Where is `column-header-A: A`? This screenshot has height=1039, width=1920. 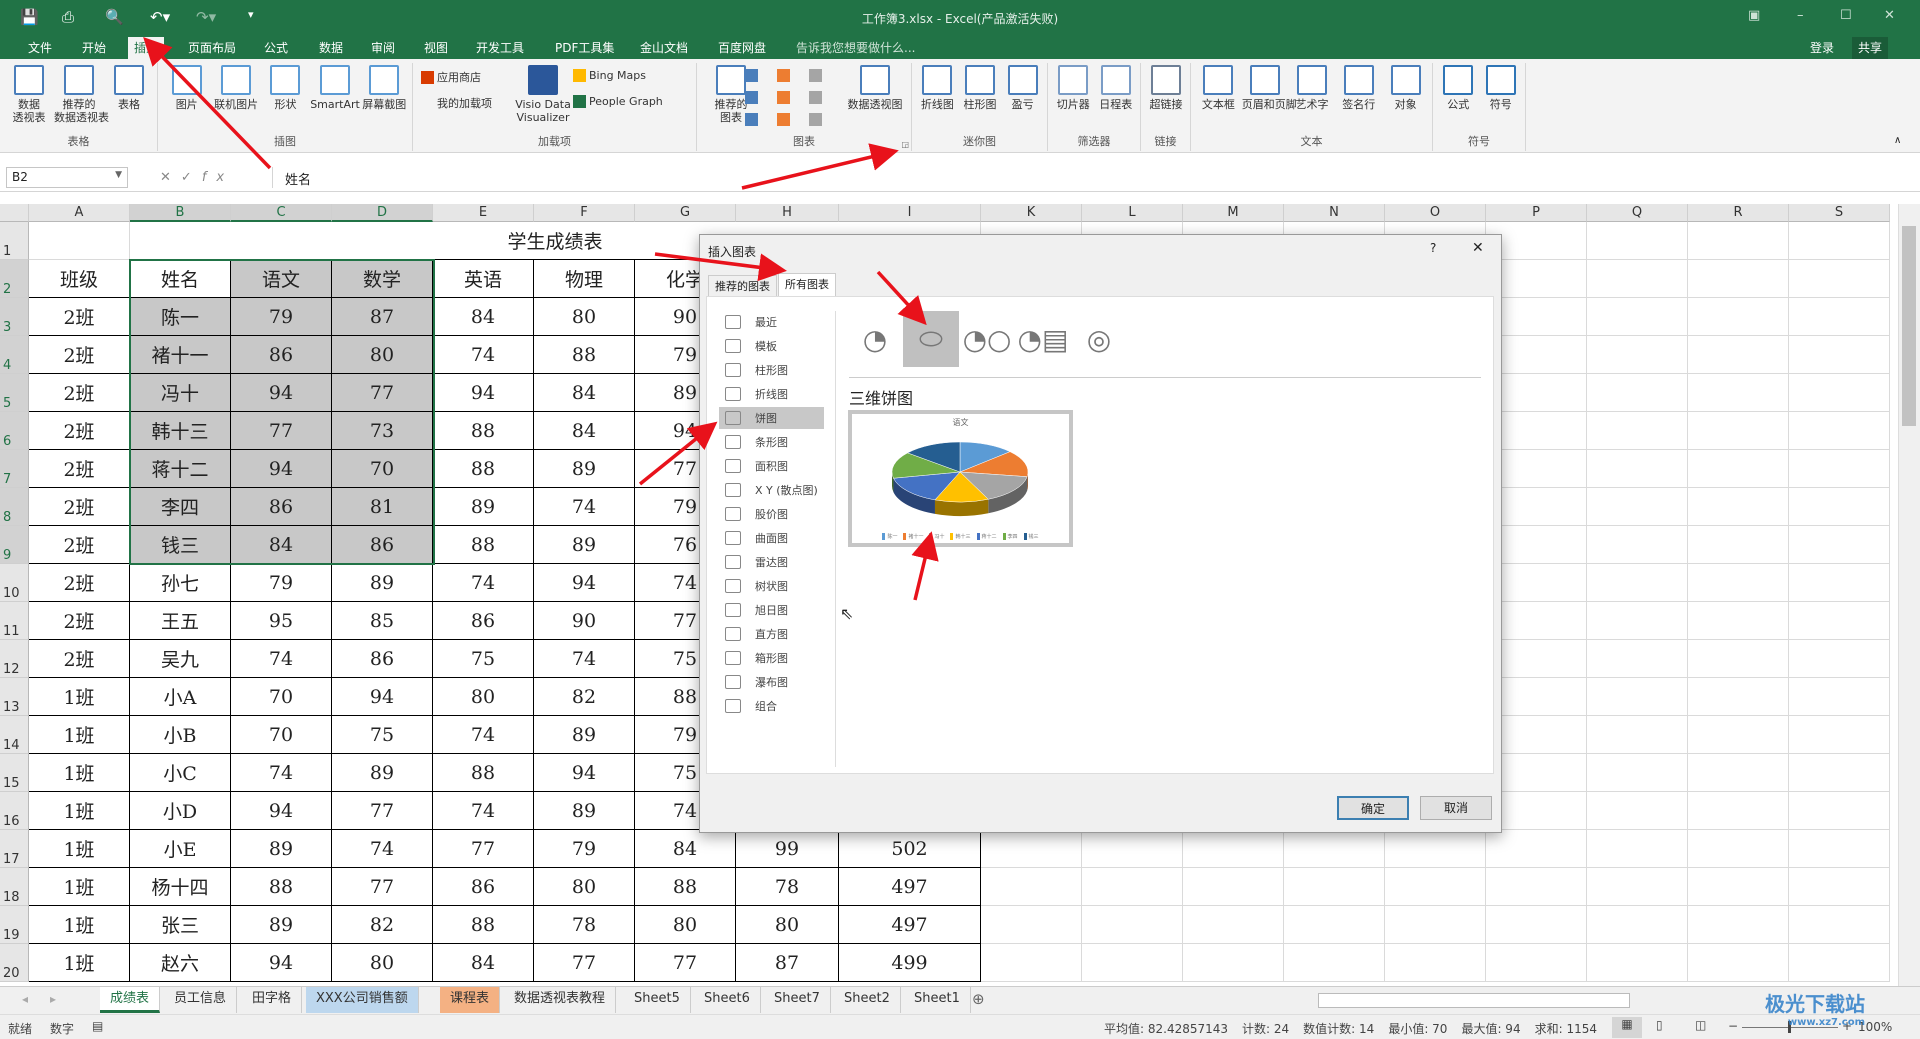 column-header-A: A is located at coordinates (79, 213).